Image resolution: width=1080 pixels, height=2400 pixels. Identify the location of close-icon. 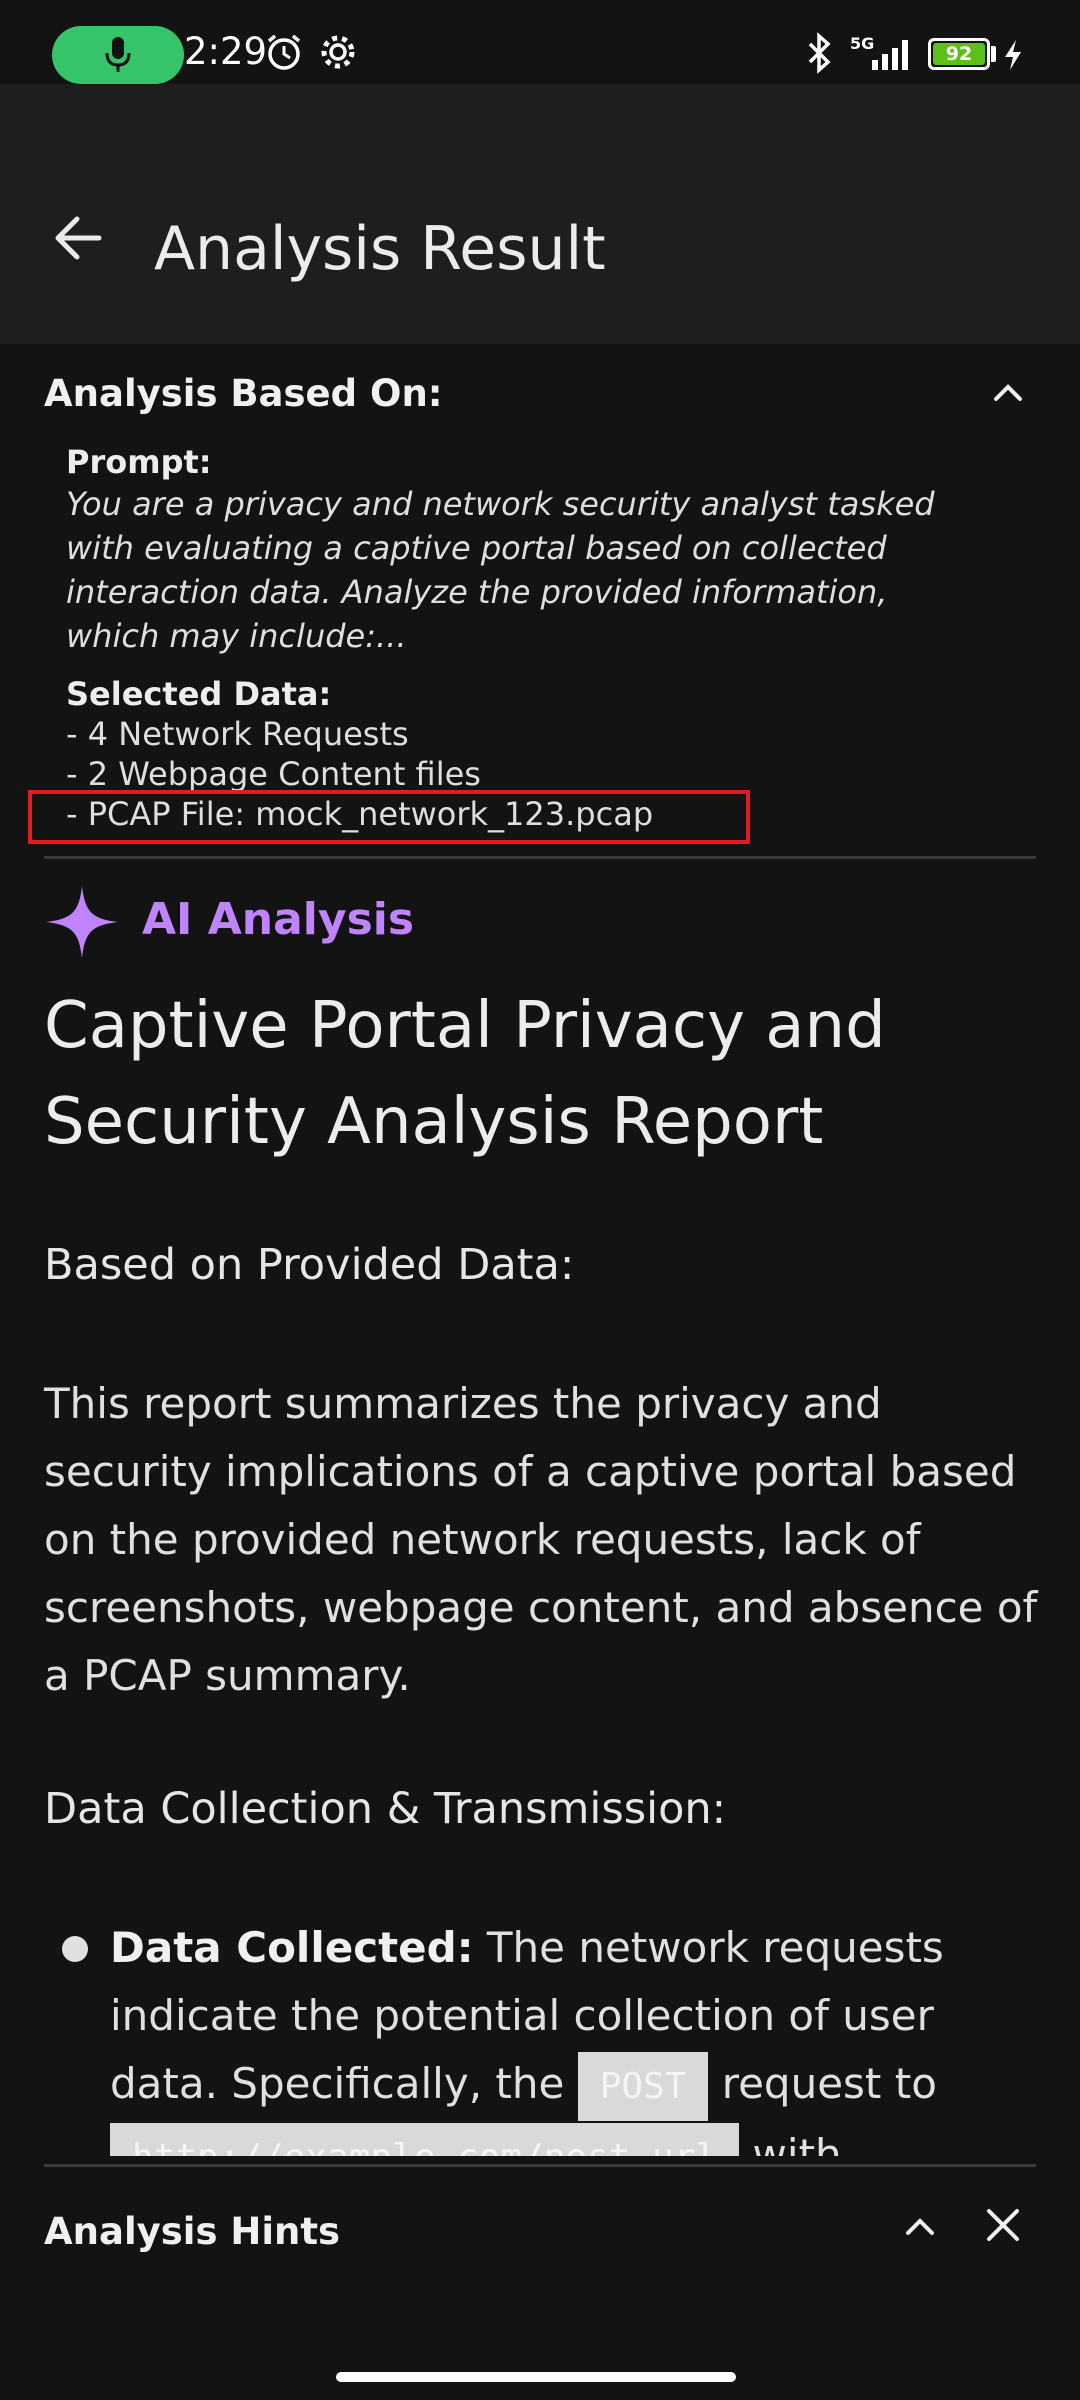
(1003, 2225).